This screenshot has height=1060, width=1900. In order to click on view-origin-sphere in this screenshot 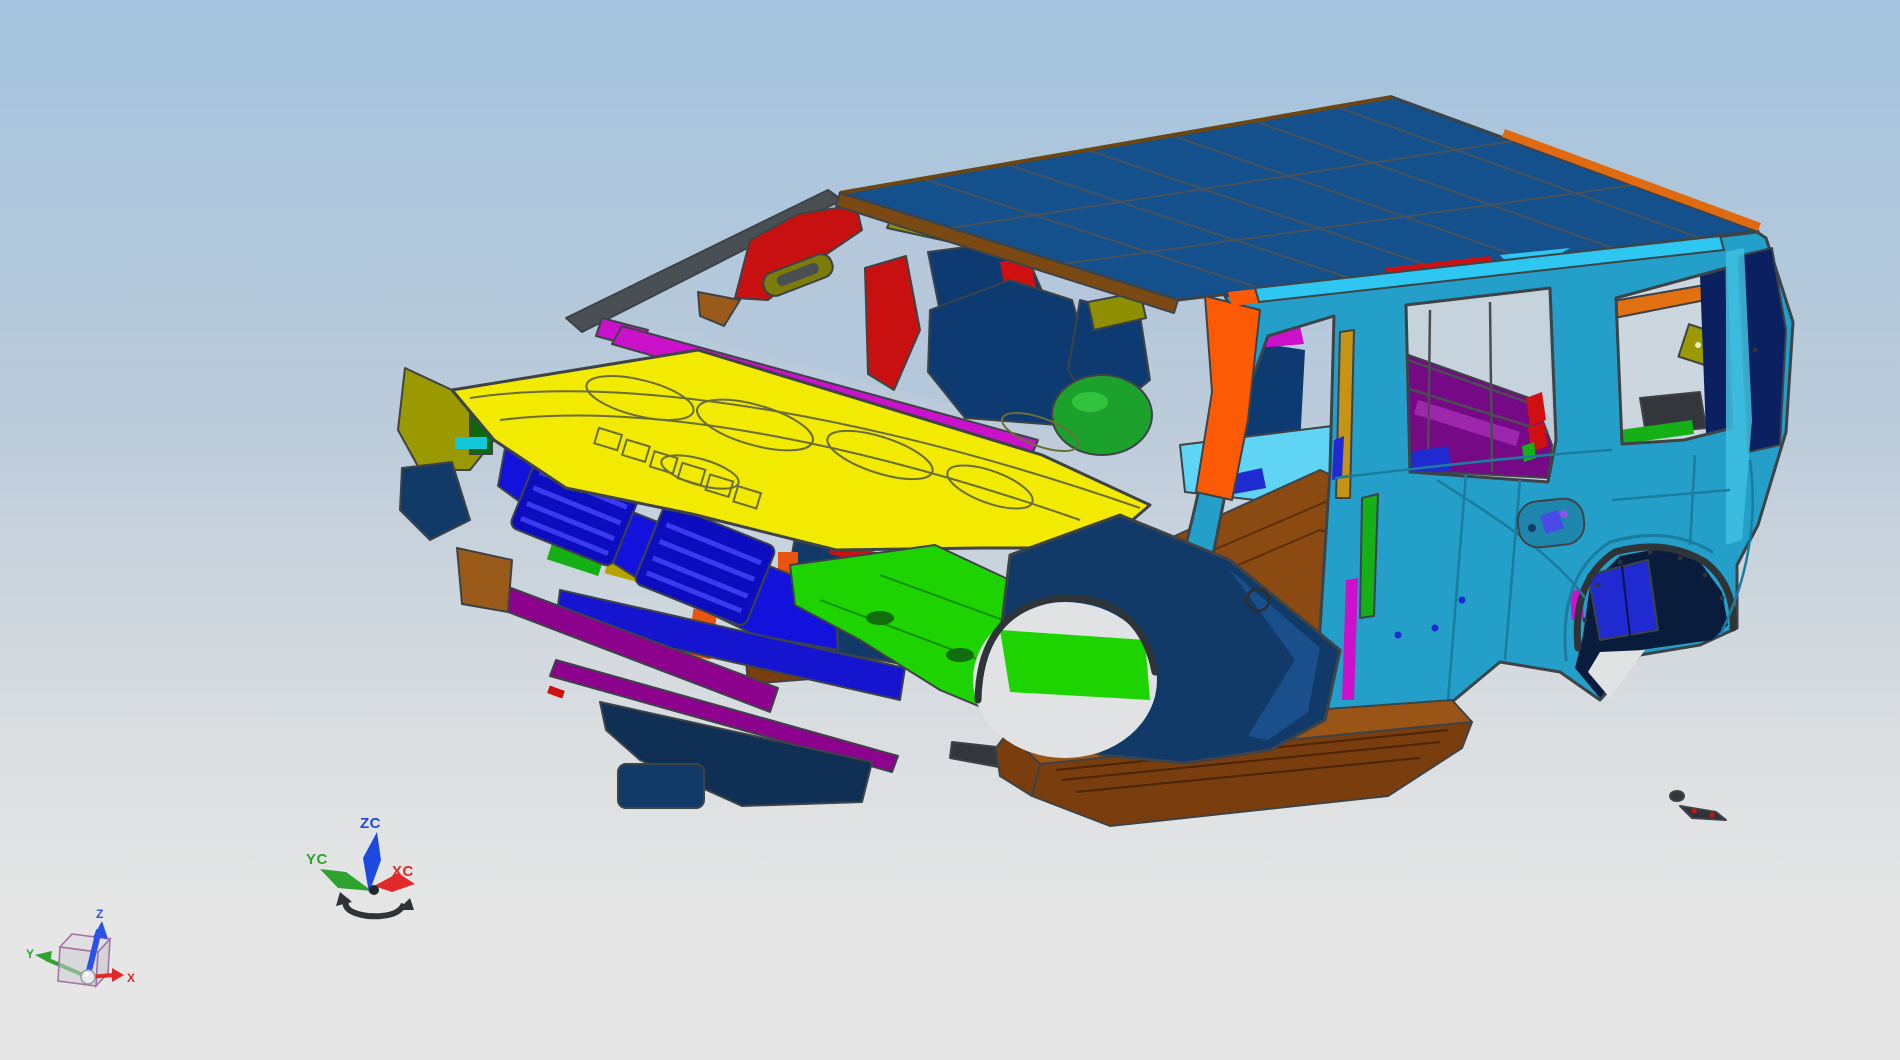, I will do `click(88, 977)`.